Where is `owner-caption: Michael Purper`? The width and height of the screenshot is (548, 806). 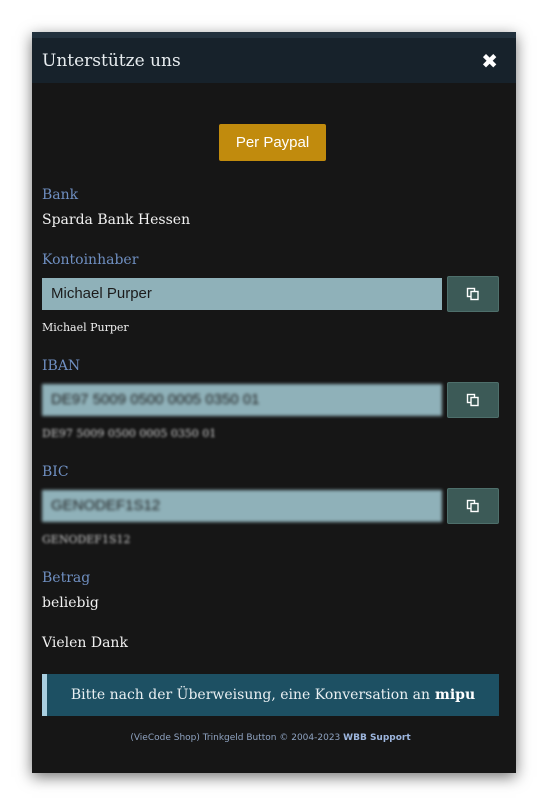
owner-caption: Michael Purper is located at coordinates (85, 327).